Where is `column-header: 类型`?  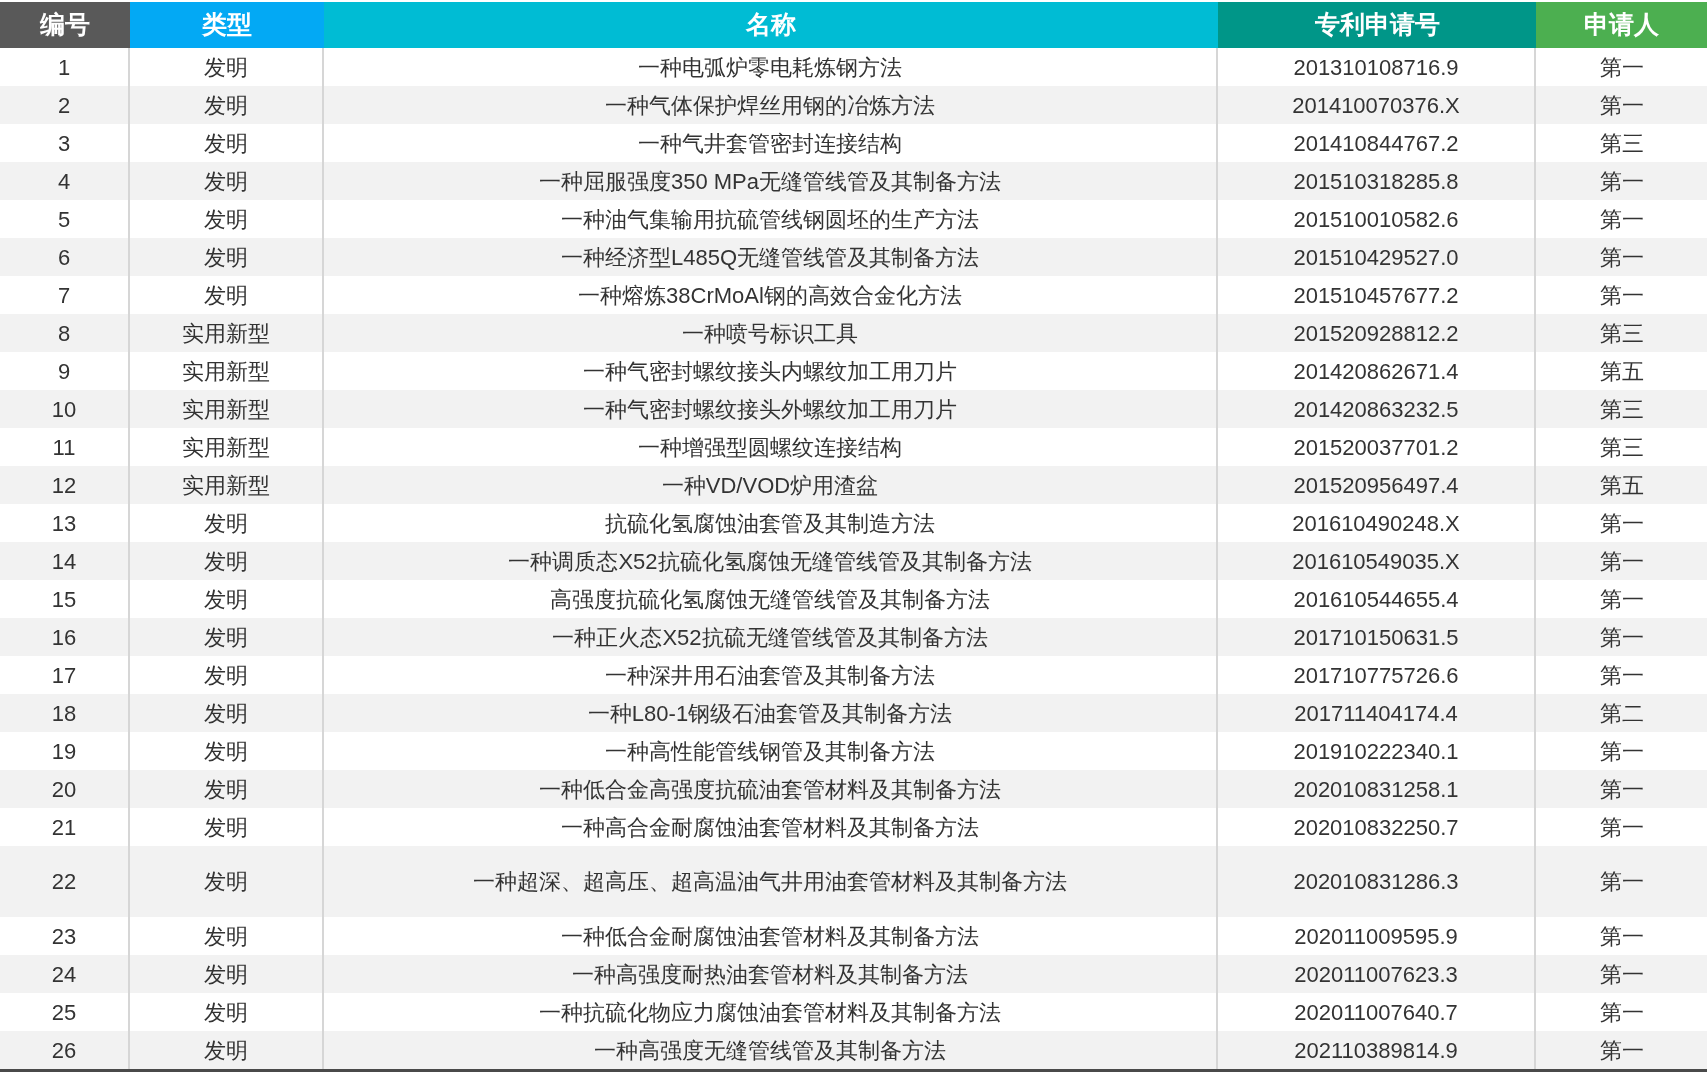 column-header: 类型 is located at coordinates (227, 25).